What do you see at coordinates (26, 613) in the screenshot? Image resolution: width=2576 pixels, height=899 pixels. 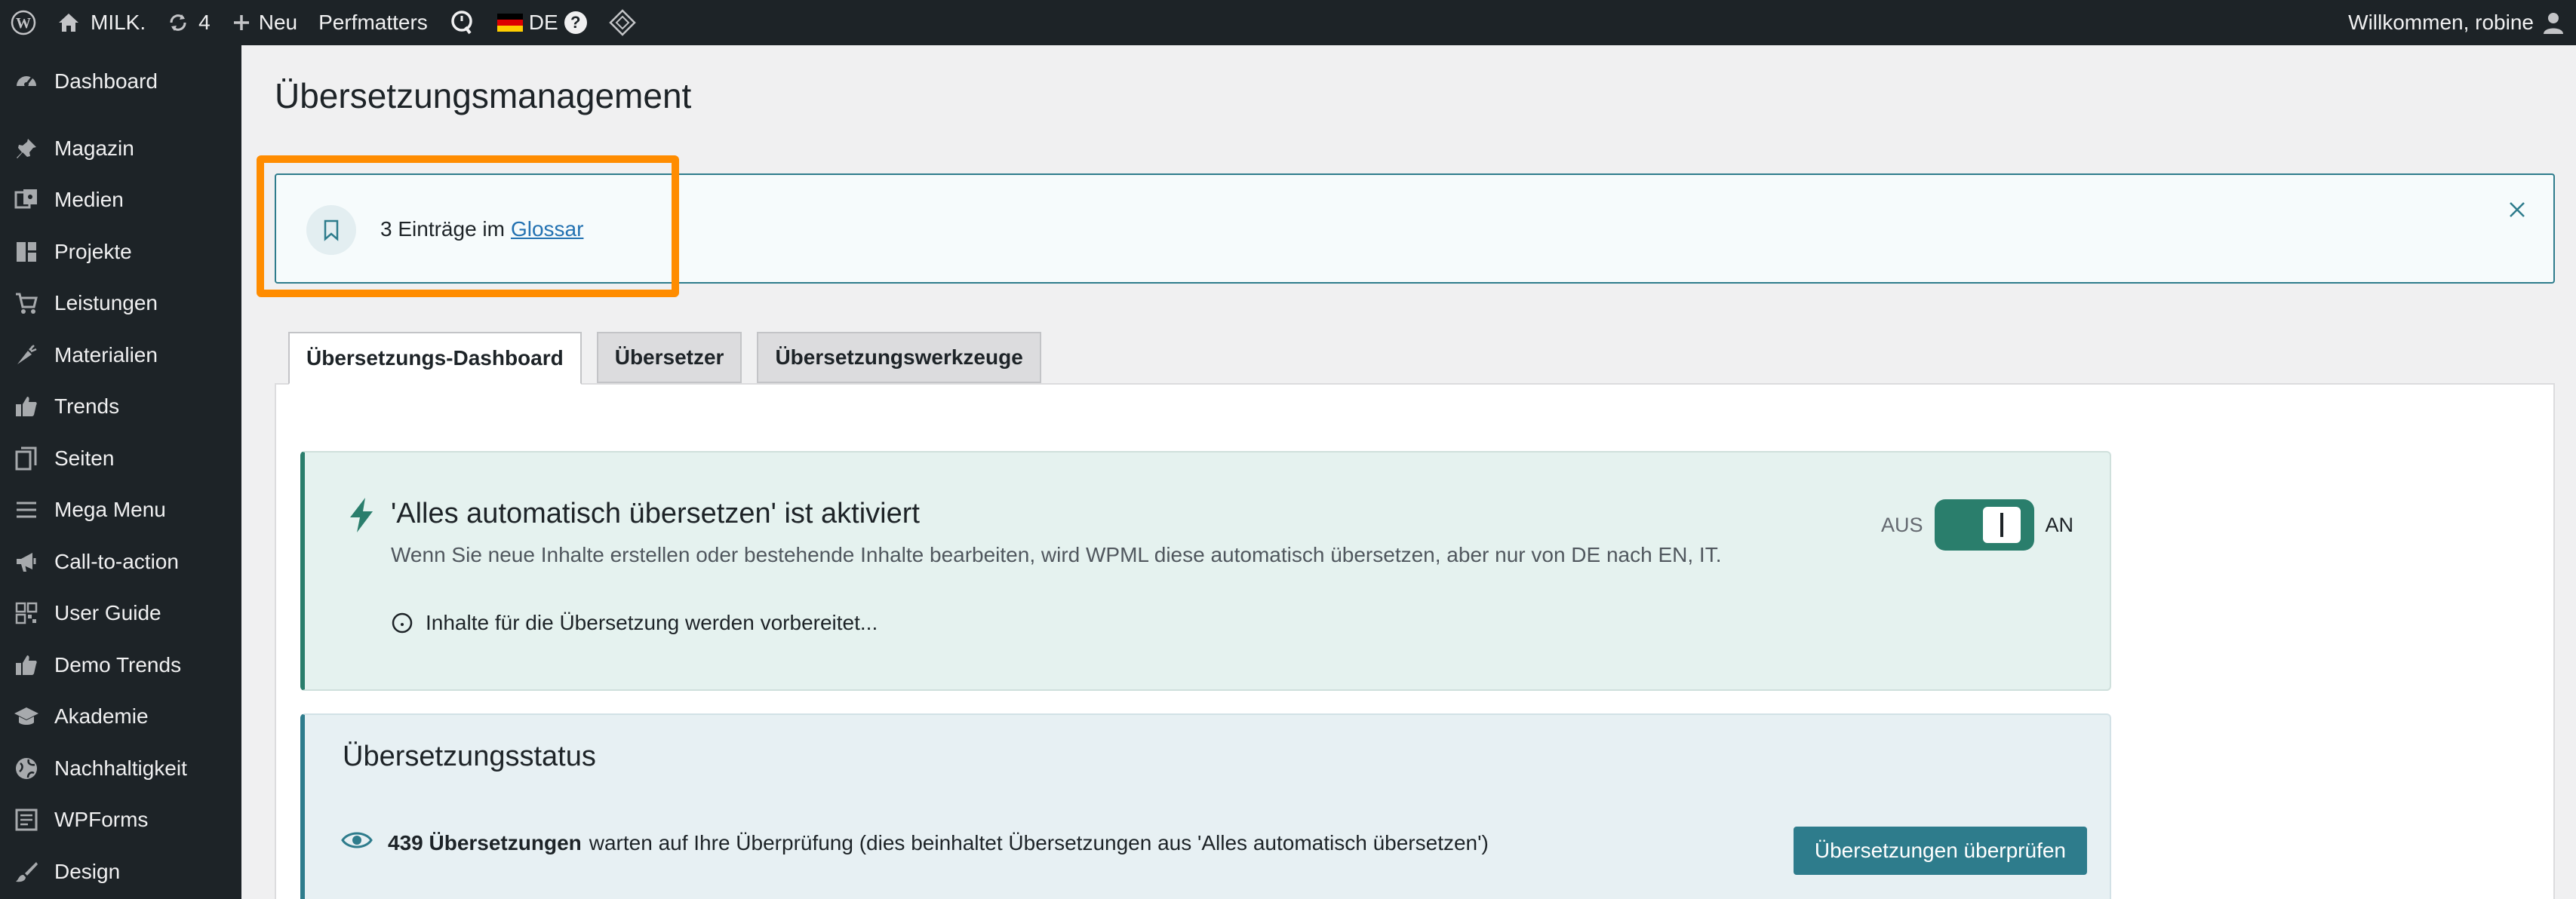 I see `grid-icon` at bounding box center [26, 613].